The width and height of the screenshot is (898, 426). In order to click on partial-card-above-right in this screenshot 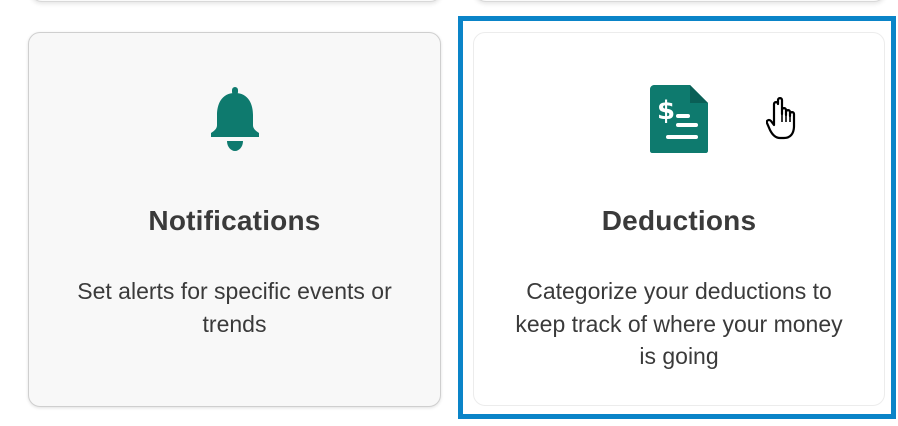, I will do `click(680, 1)`.